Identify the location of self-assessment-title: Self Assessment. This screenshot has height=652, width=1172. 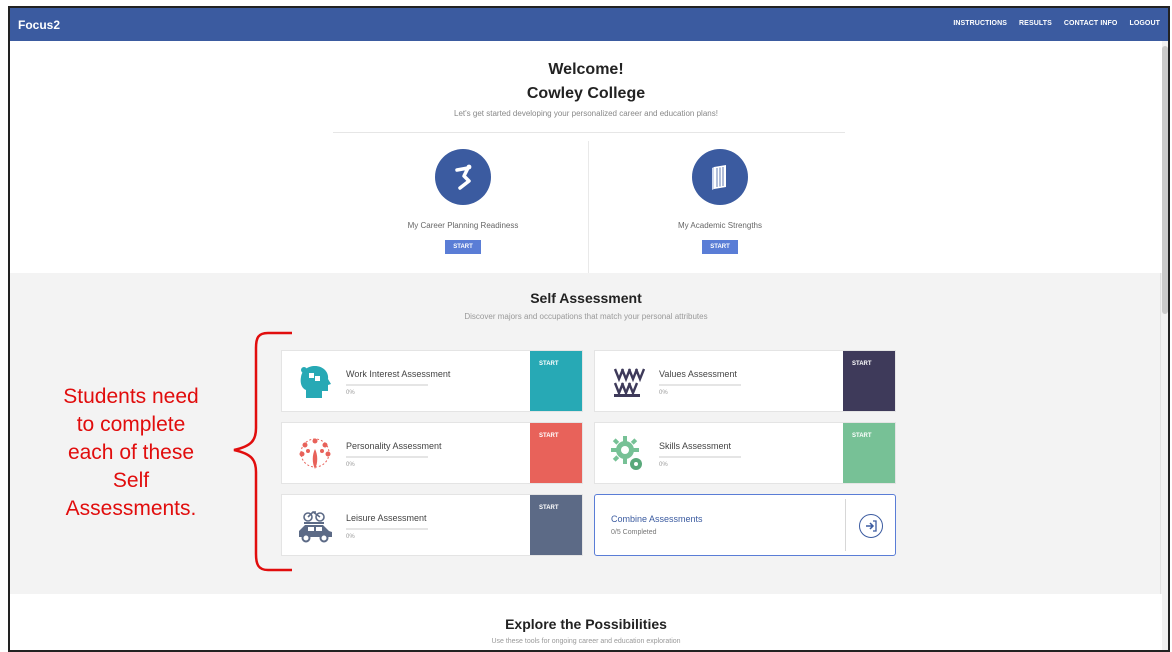
(586, 298).